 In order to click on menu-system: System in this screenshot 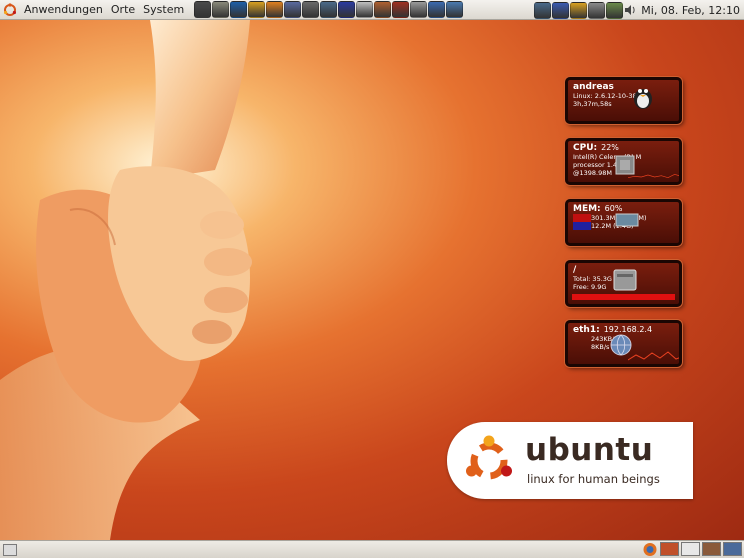, I will do `click(163, 10)`.